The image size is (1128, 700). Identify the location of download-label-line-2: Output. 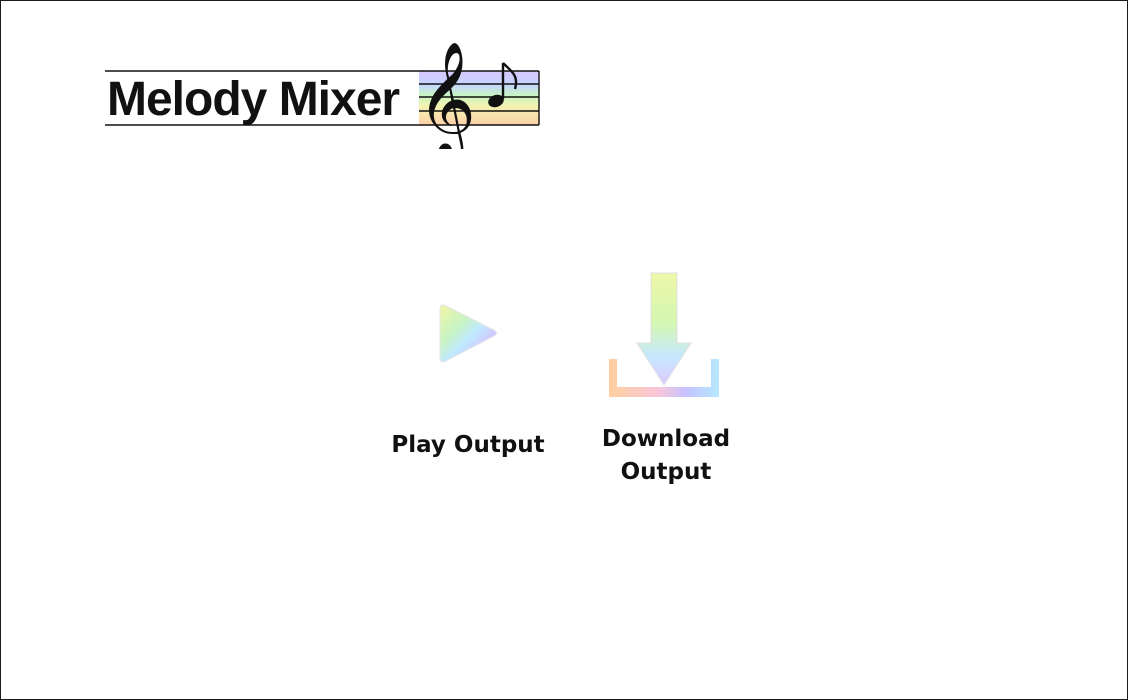
(666, 472).